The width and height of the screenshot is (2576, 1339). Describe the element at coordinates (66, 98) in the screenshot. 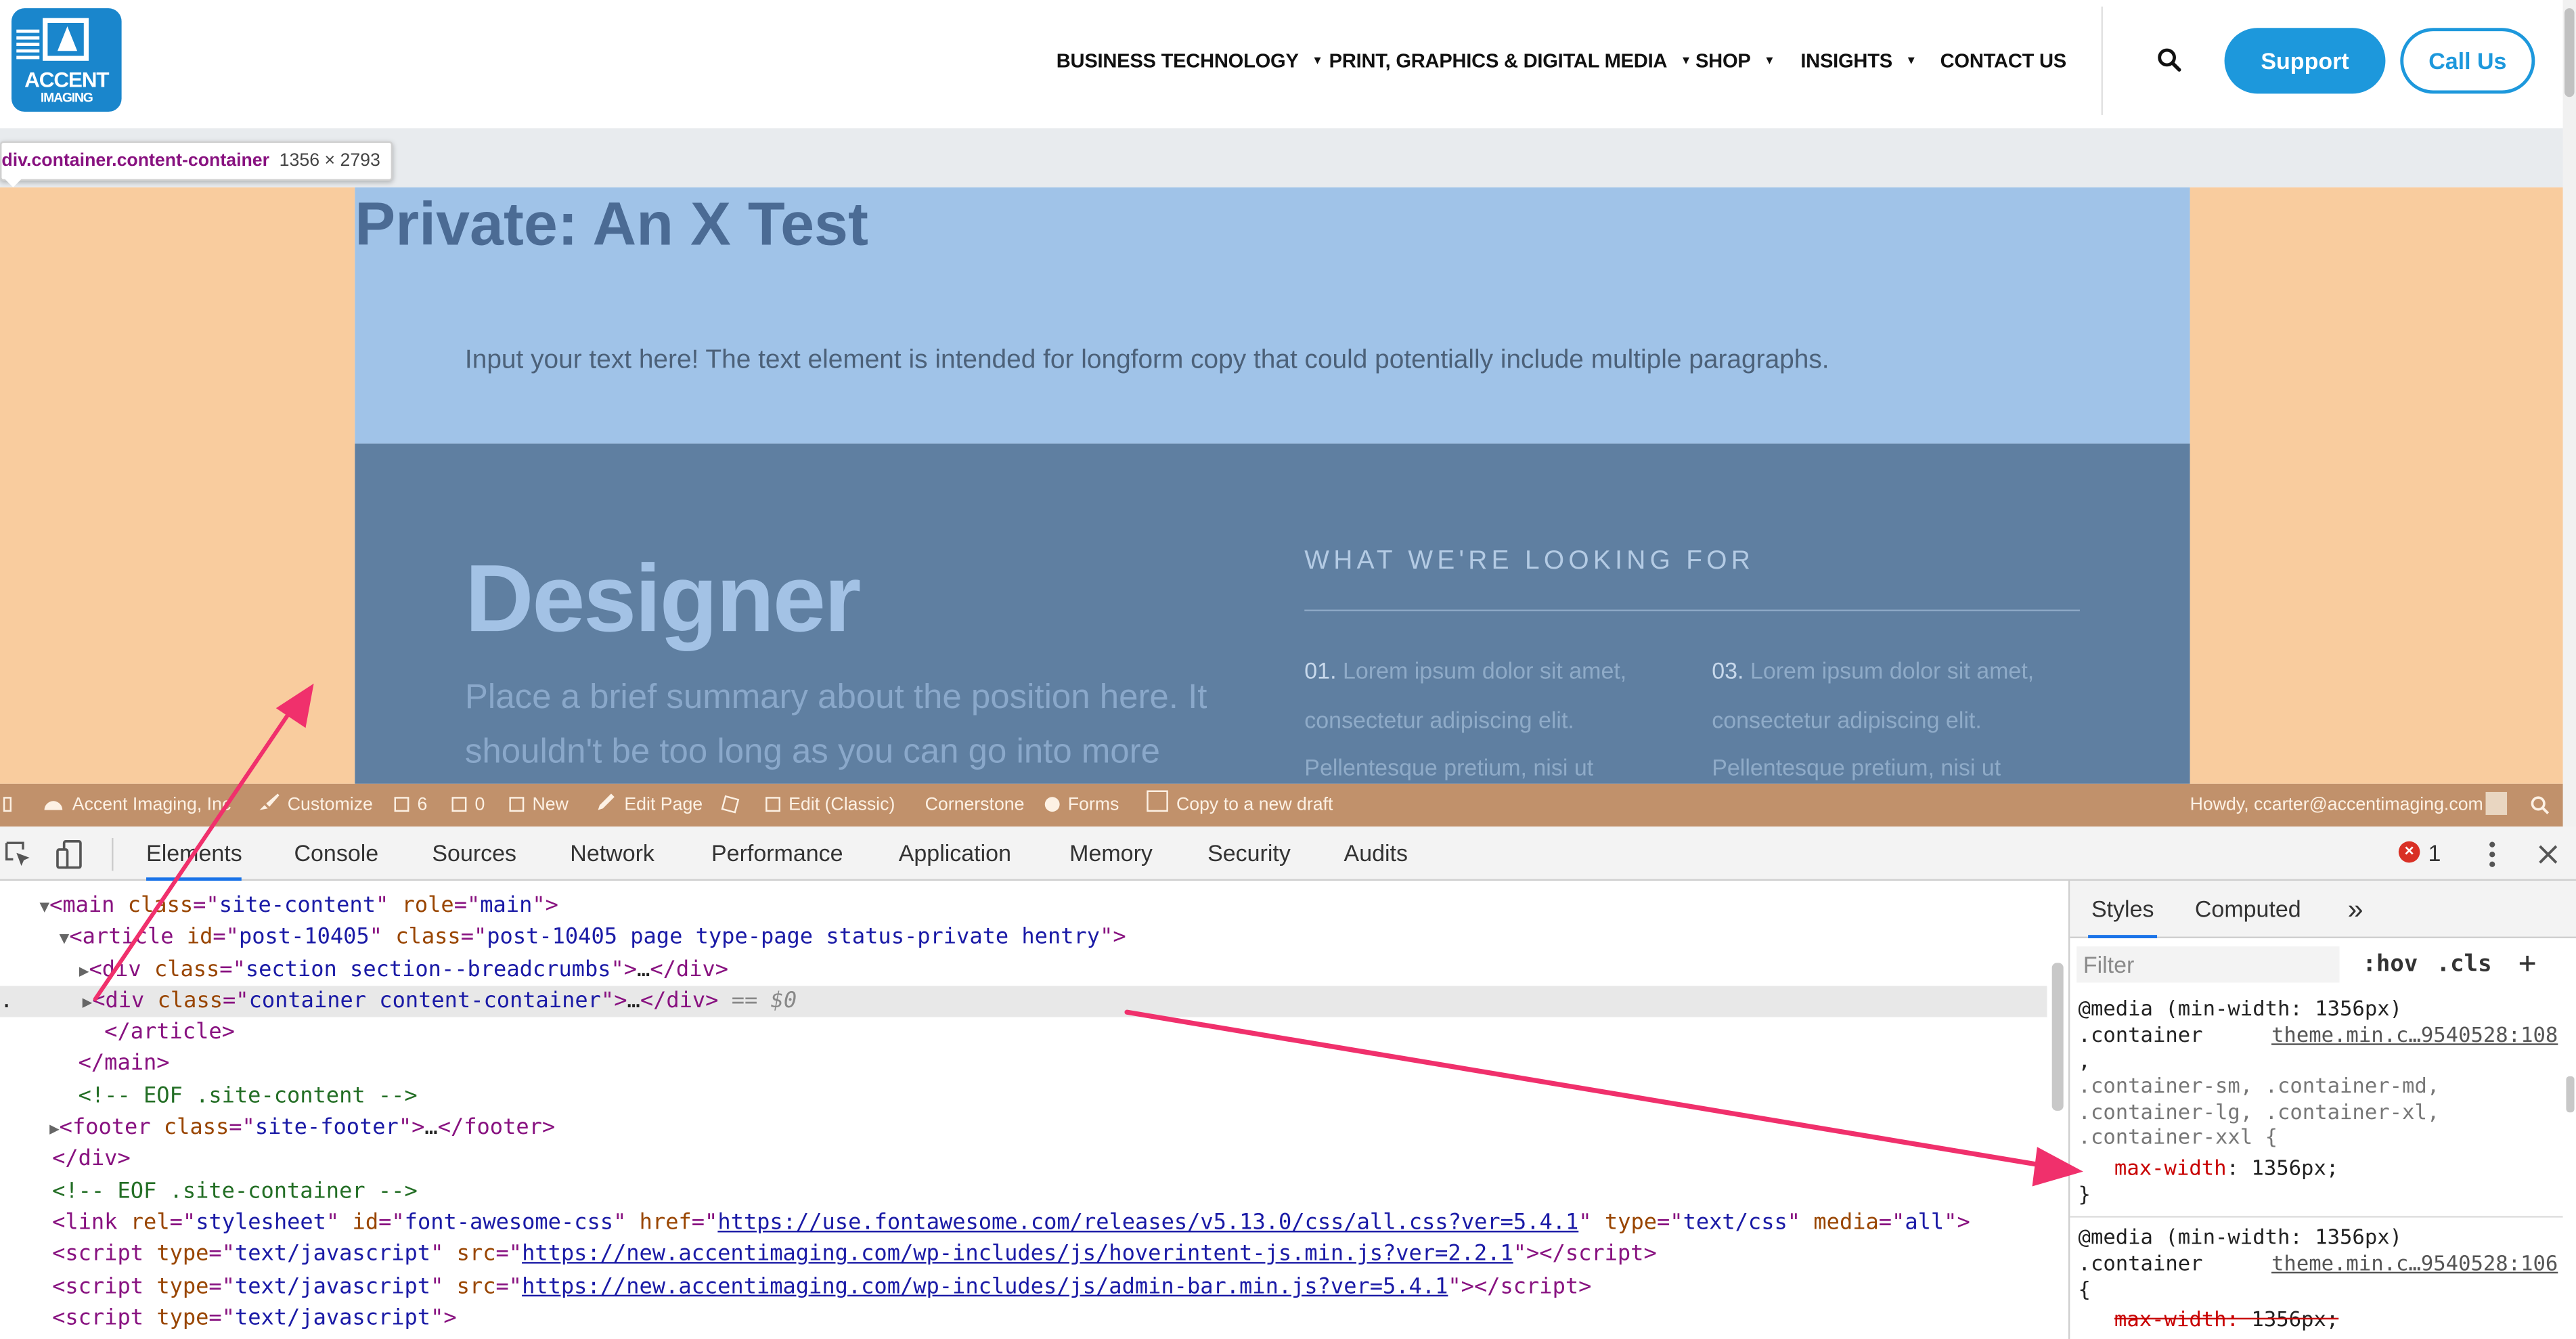

I see `logo-text-imaging: IMAGING` at that location.